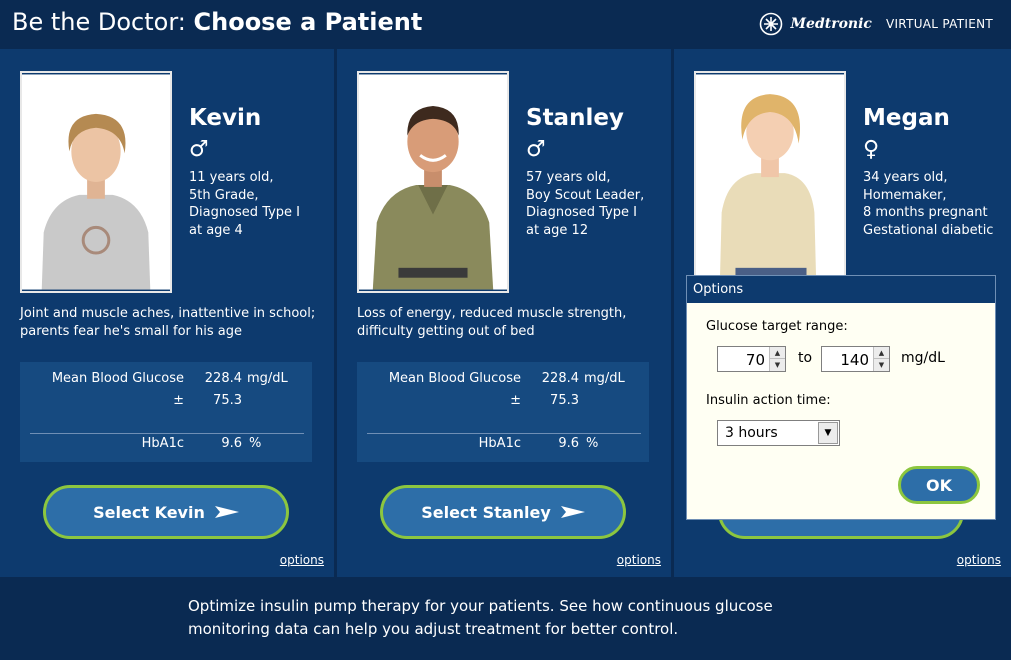 Image resolution: width=1011 pixels, height=660 pixels. Describe the element at coordinates (828, 433) in the screenshot. I see `chevron-down-icon: ▼` at that location.